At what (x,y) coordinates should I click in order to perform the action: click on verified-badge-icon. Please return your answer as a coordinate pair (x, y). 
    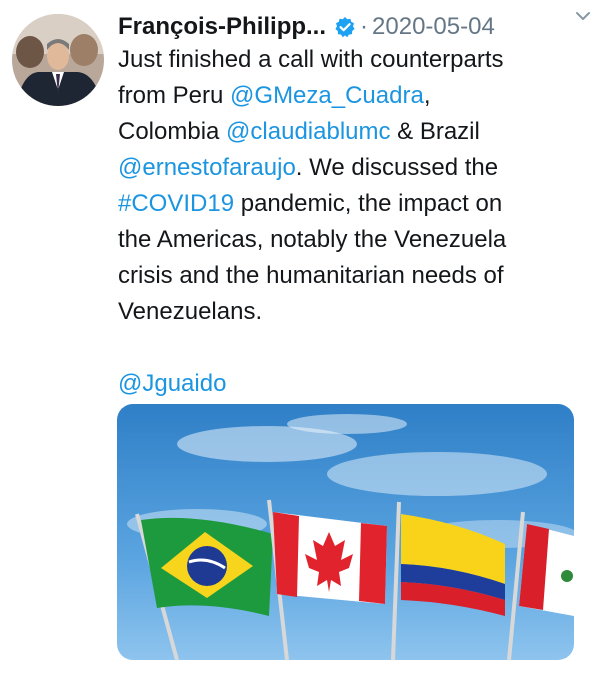
    Looking at the image, I should click on (345, 27).